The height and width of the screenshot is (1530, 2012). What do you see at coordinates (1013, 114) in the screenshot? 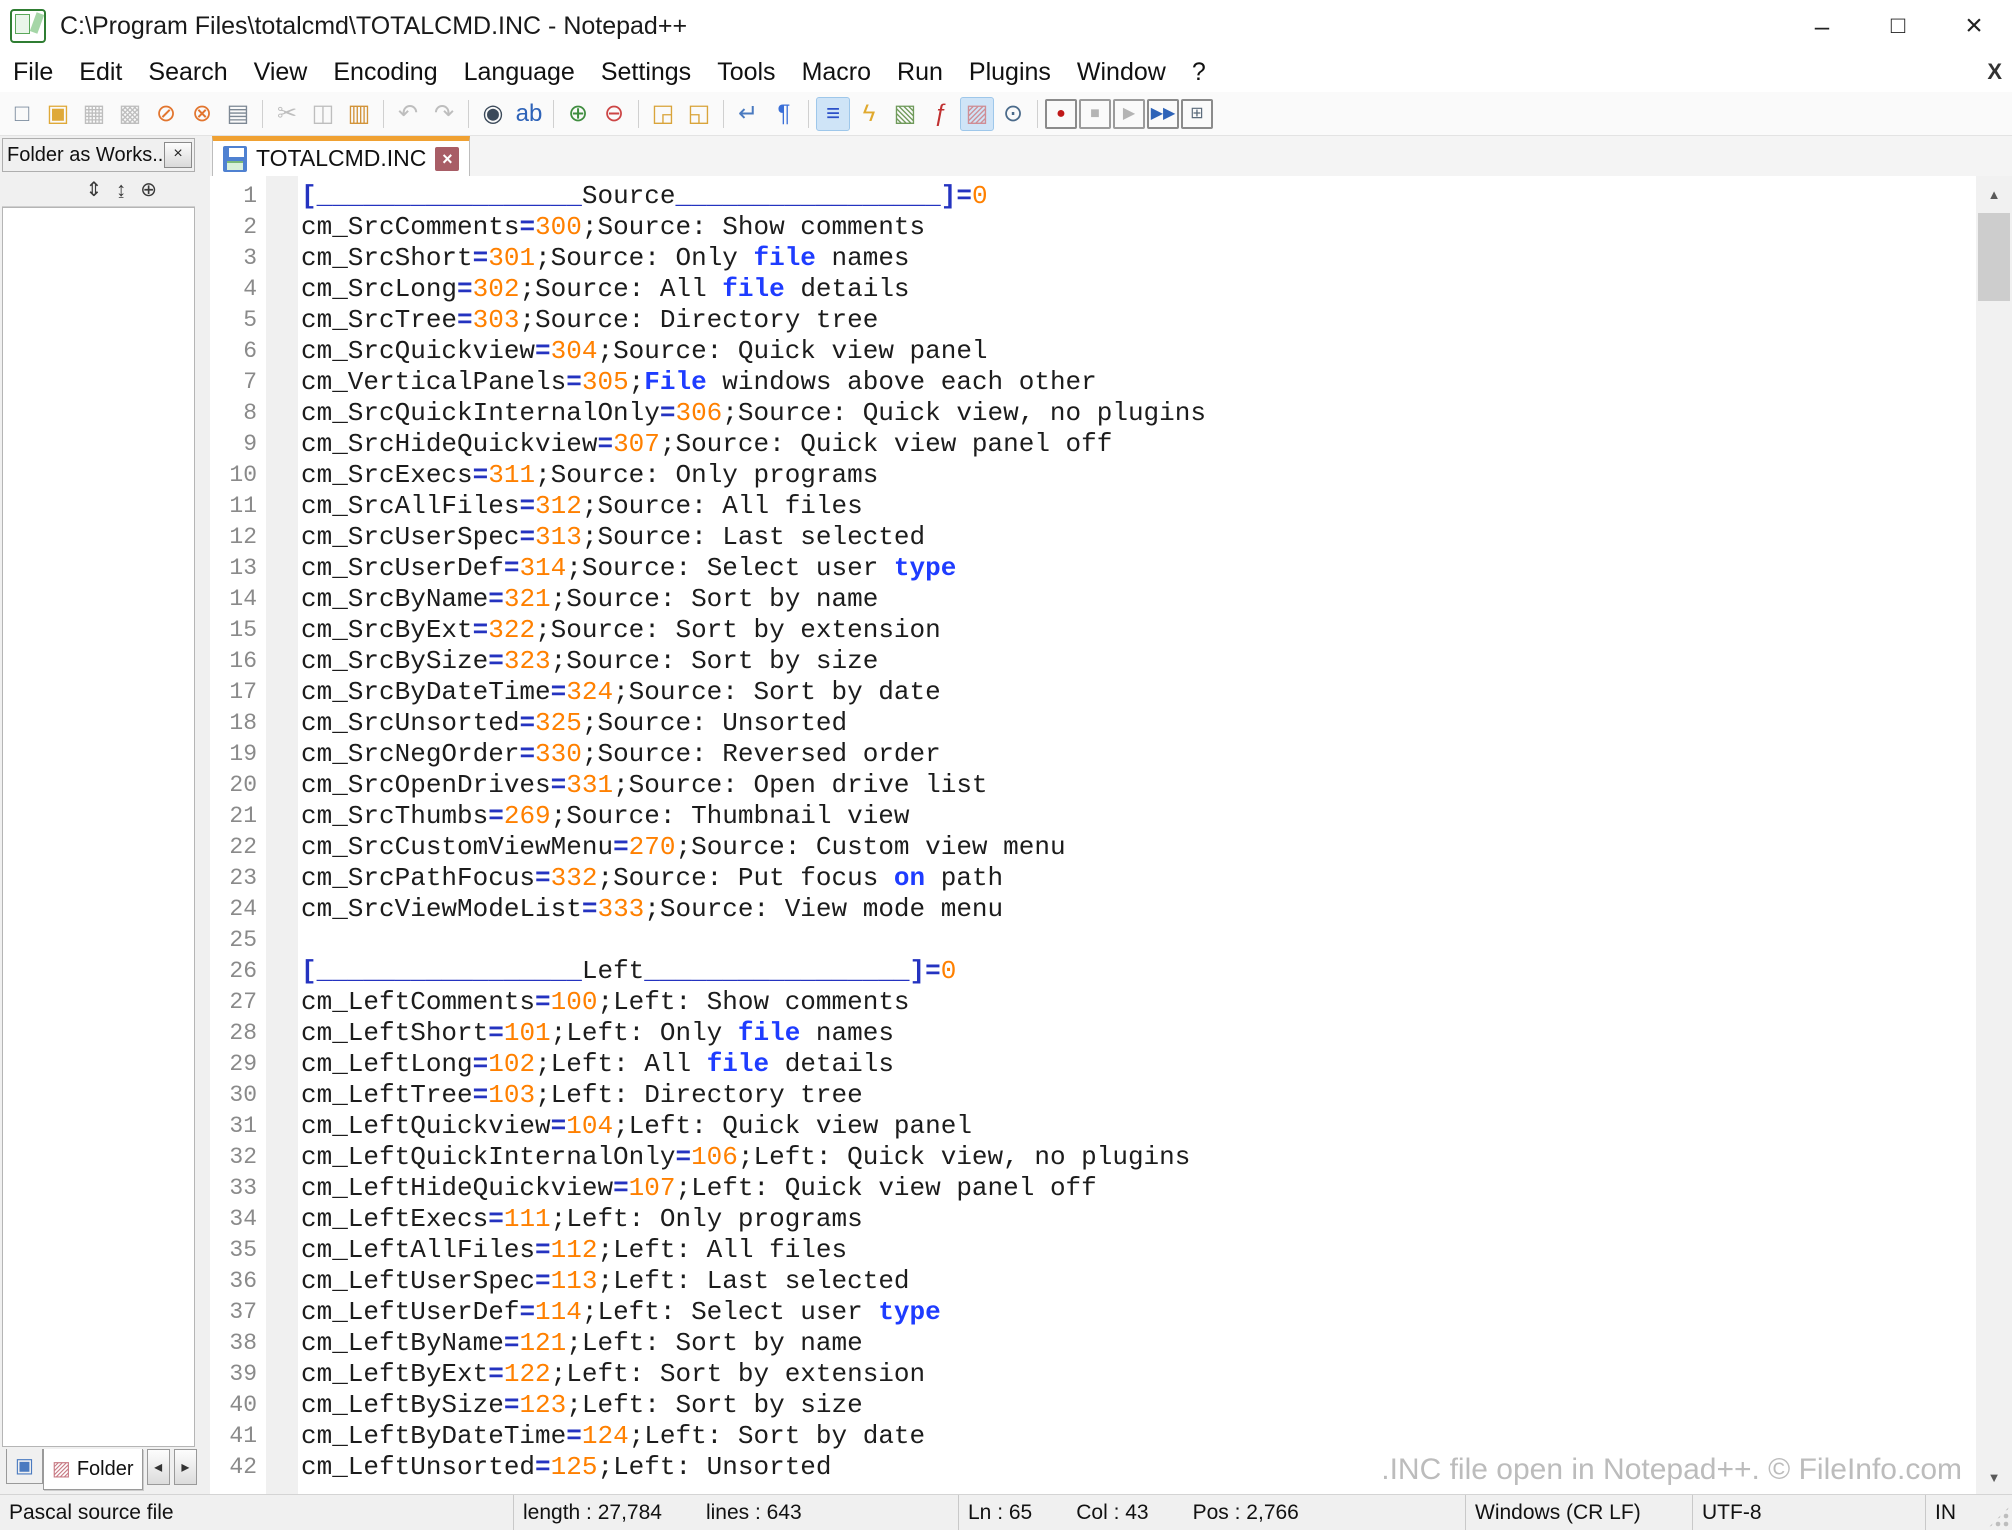
I see `monitoring-button: ⊙` at bounding box center [1013, 114].